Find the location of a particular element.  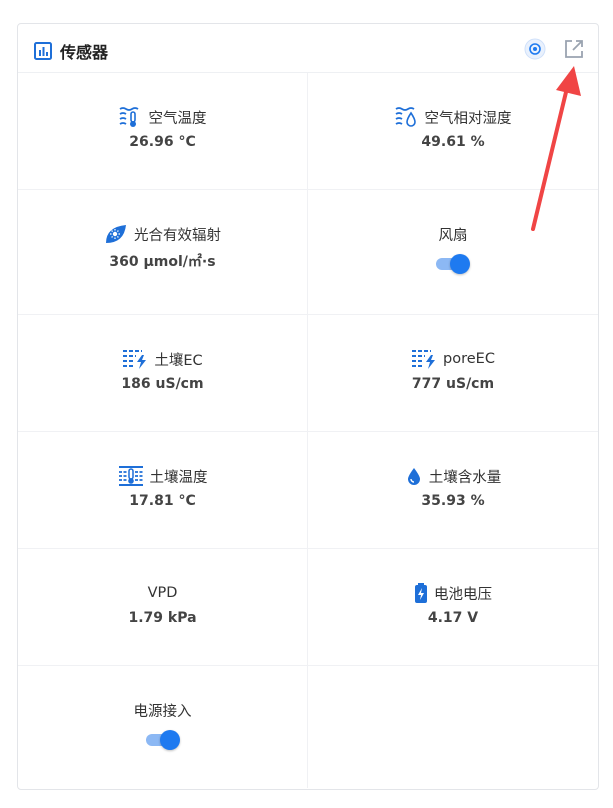

sensor-label: 电池电压 is located at coordinates (463, 594).